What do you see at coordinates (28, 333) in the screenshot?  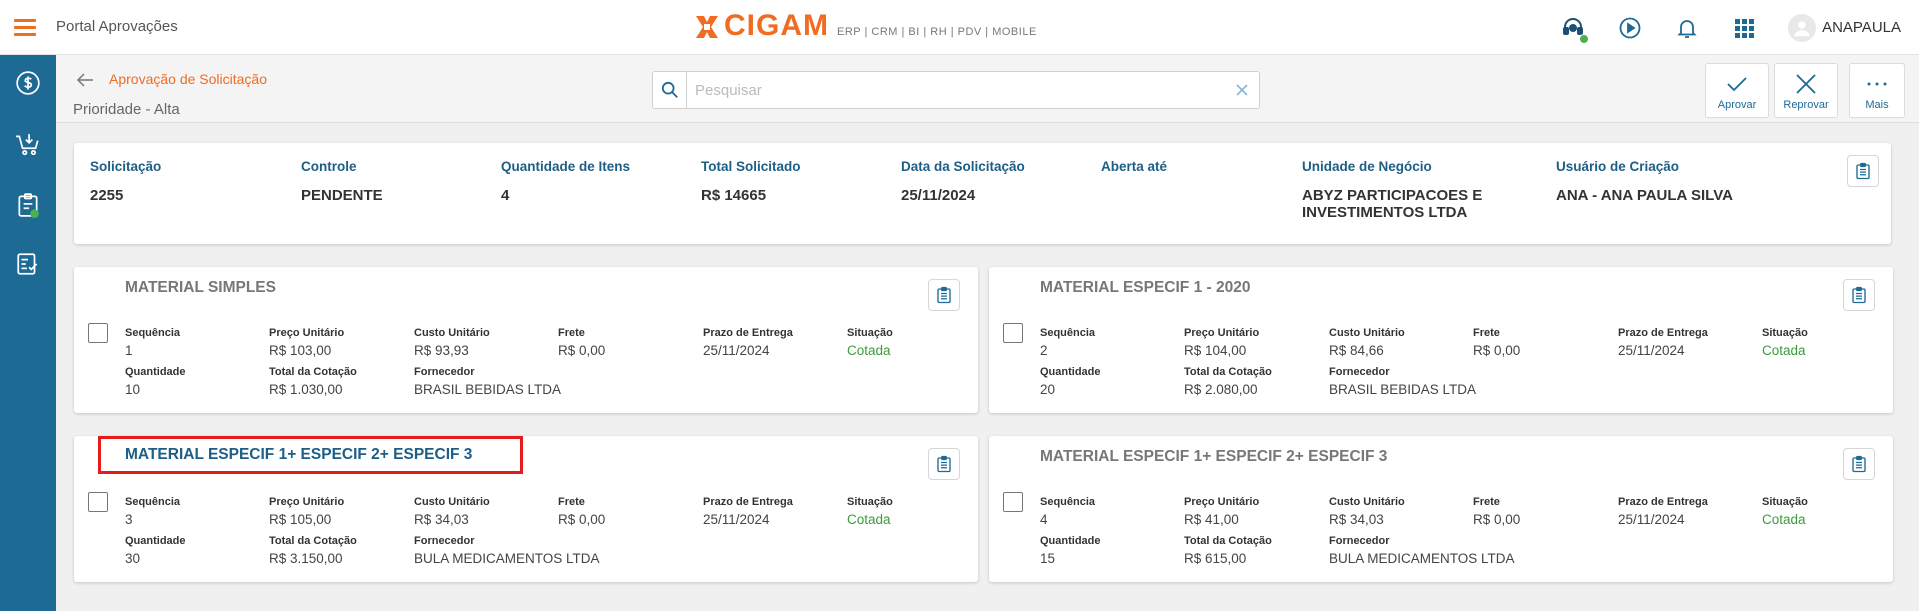 I see `sidebar` at bounding box center [28, 333].